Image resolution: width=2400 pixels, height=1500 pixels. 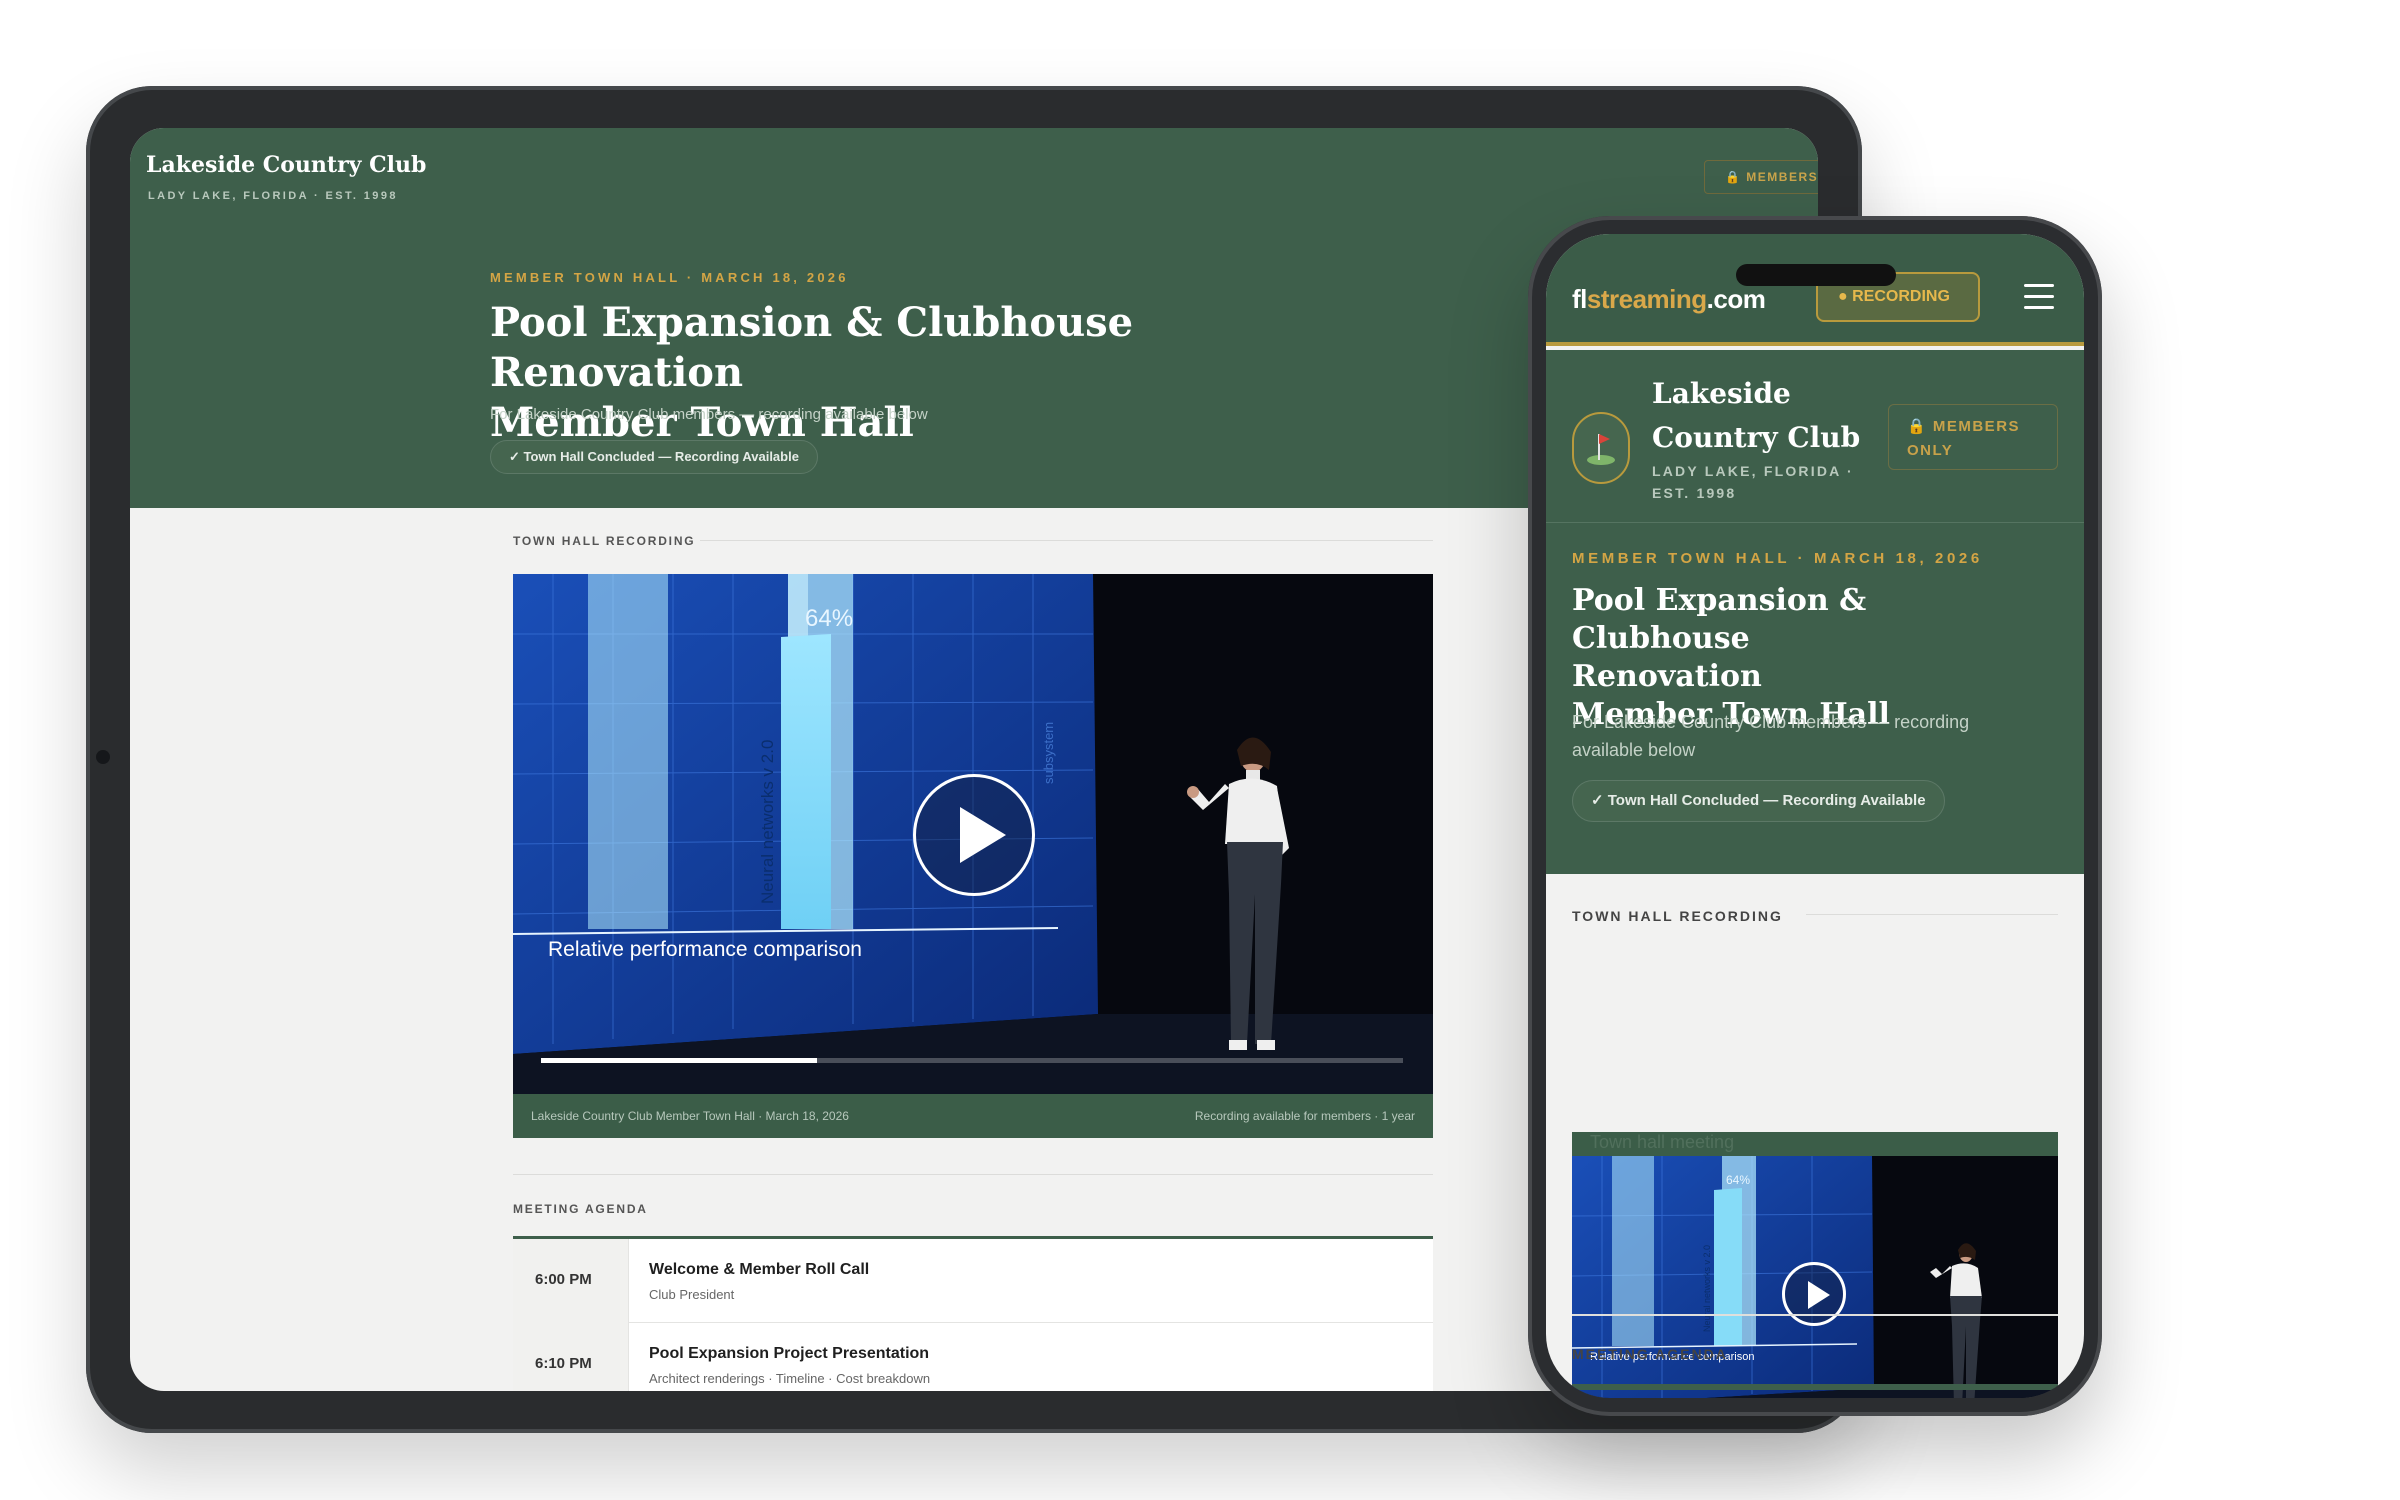 What do you see at coordinates (2039, 297) in the screenshot?
I see `hamburger-icon` at bounding box center [2039, 297].